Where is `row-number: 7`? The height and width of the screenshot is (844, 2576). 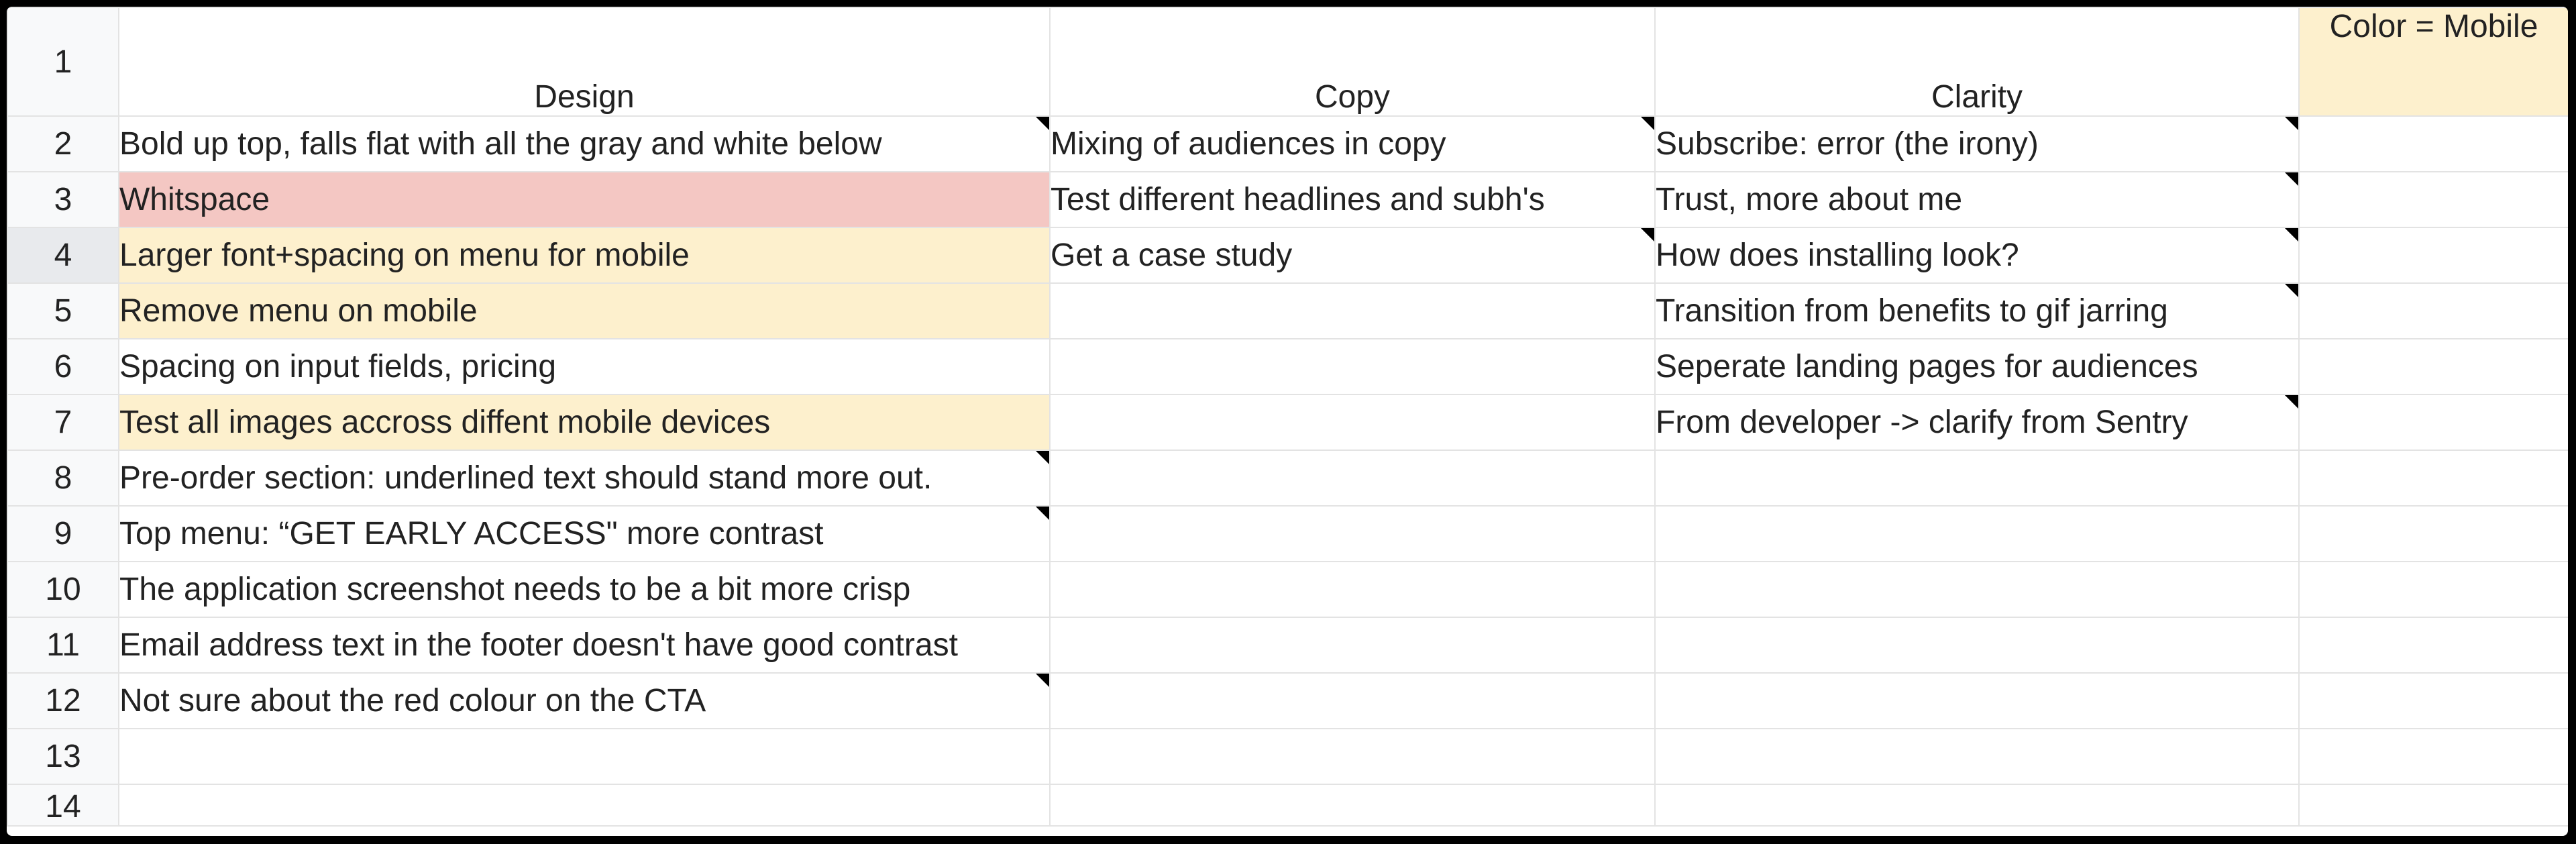 row-number: 7 is located at coordinates (63, 422).